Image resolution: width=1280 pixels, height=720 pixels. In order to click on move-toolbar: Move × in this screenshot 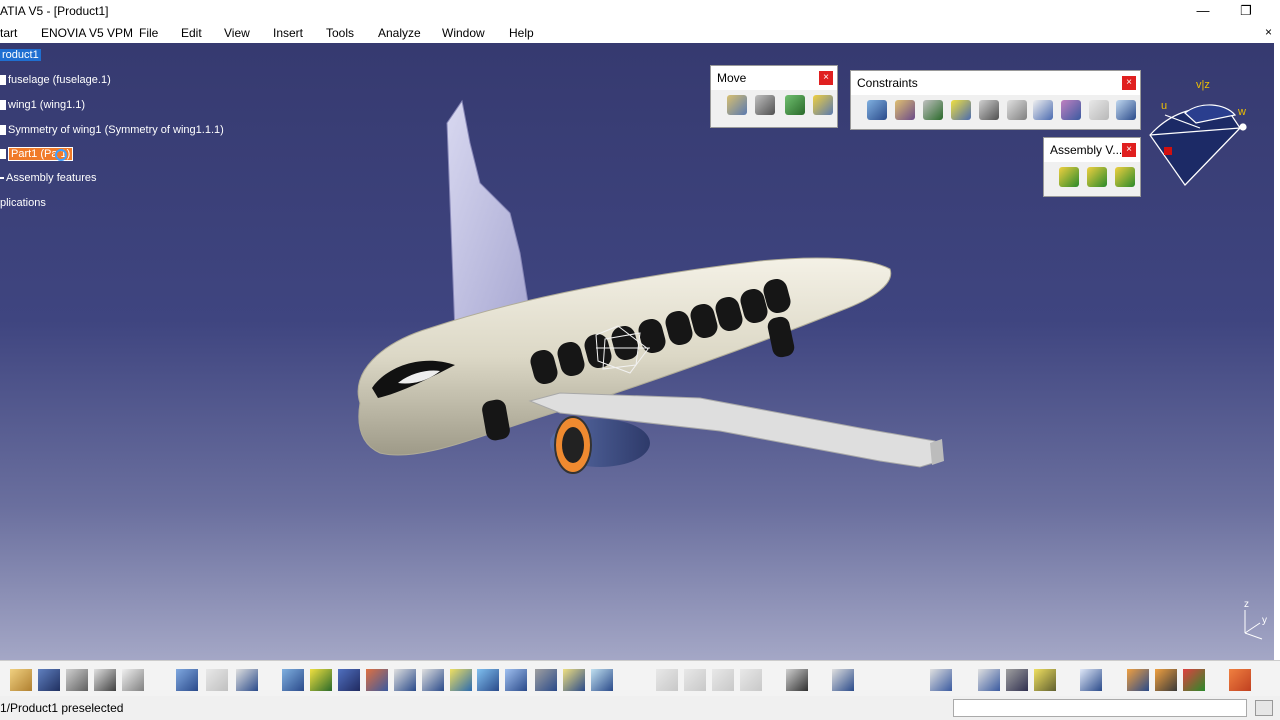, I will do `click(774, 96)`.